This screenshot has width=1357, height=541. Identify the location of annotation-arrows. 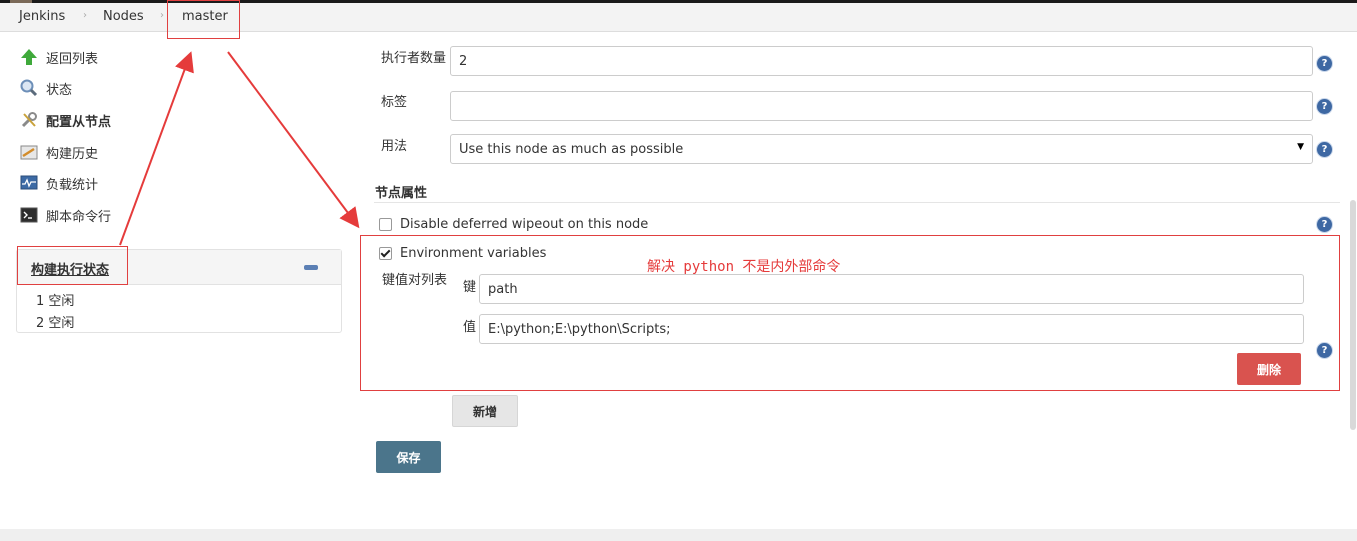
(239, 148).